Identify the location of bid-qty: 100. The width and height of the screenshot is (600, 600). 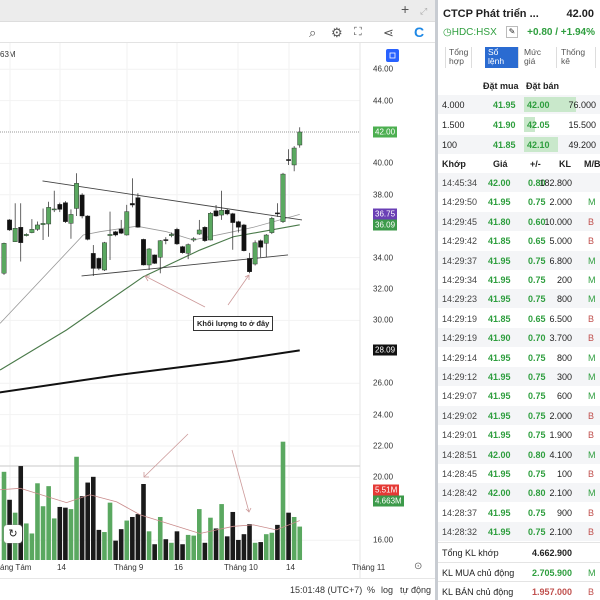
(450, 145).